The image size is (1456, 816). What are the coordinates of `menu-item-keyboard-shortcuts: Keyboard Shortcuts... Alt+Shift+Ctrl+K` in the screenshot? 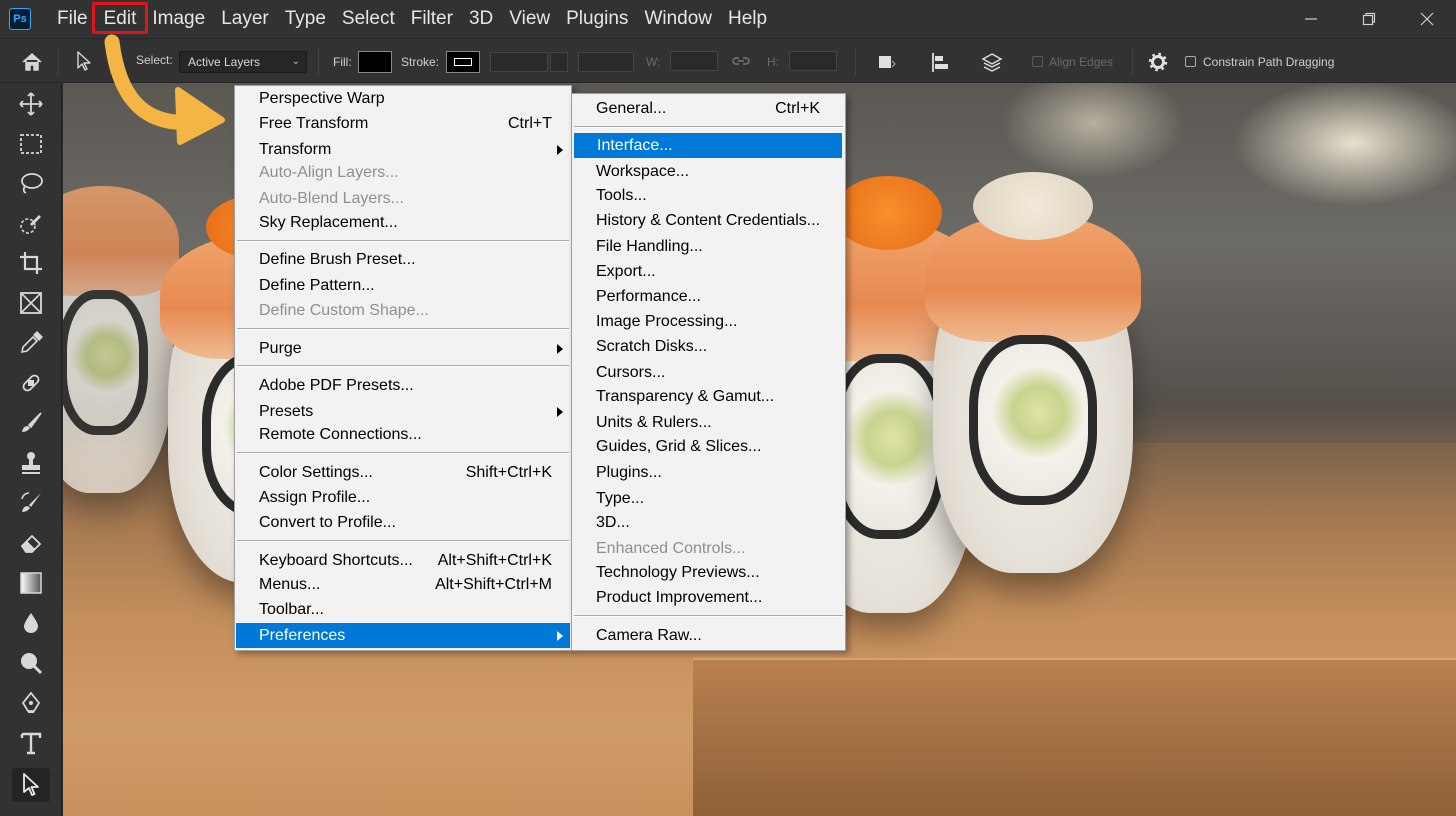 It's located at (403, 560).